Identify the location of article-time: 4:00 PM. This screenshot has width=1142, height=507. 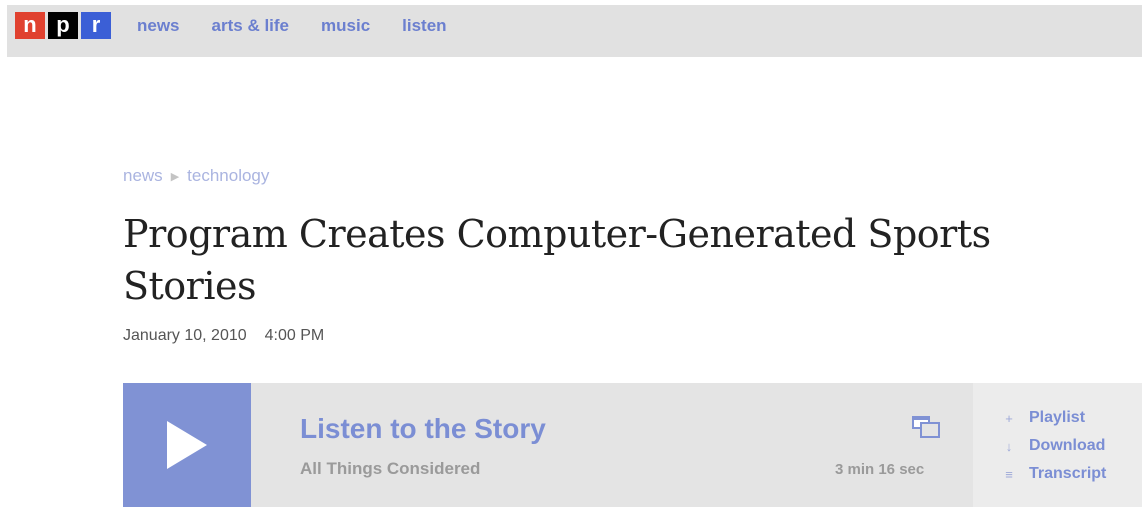
(294, 335).